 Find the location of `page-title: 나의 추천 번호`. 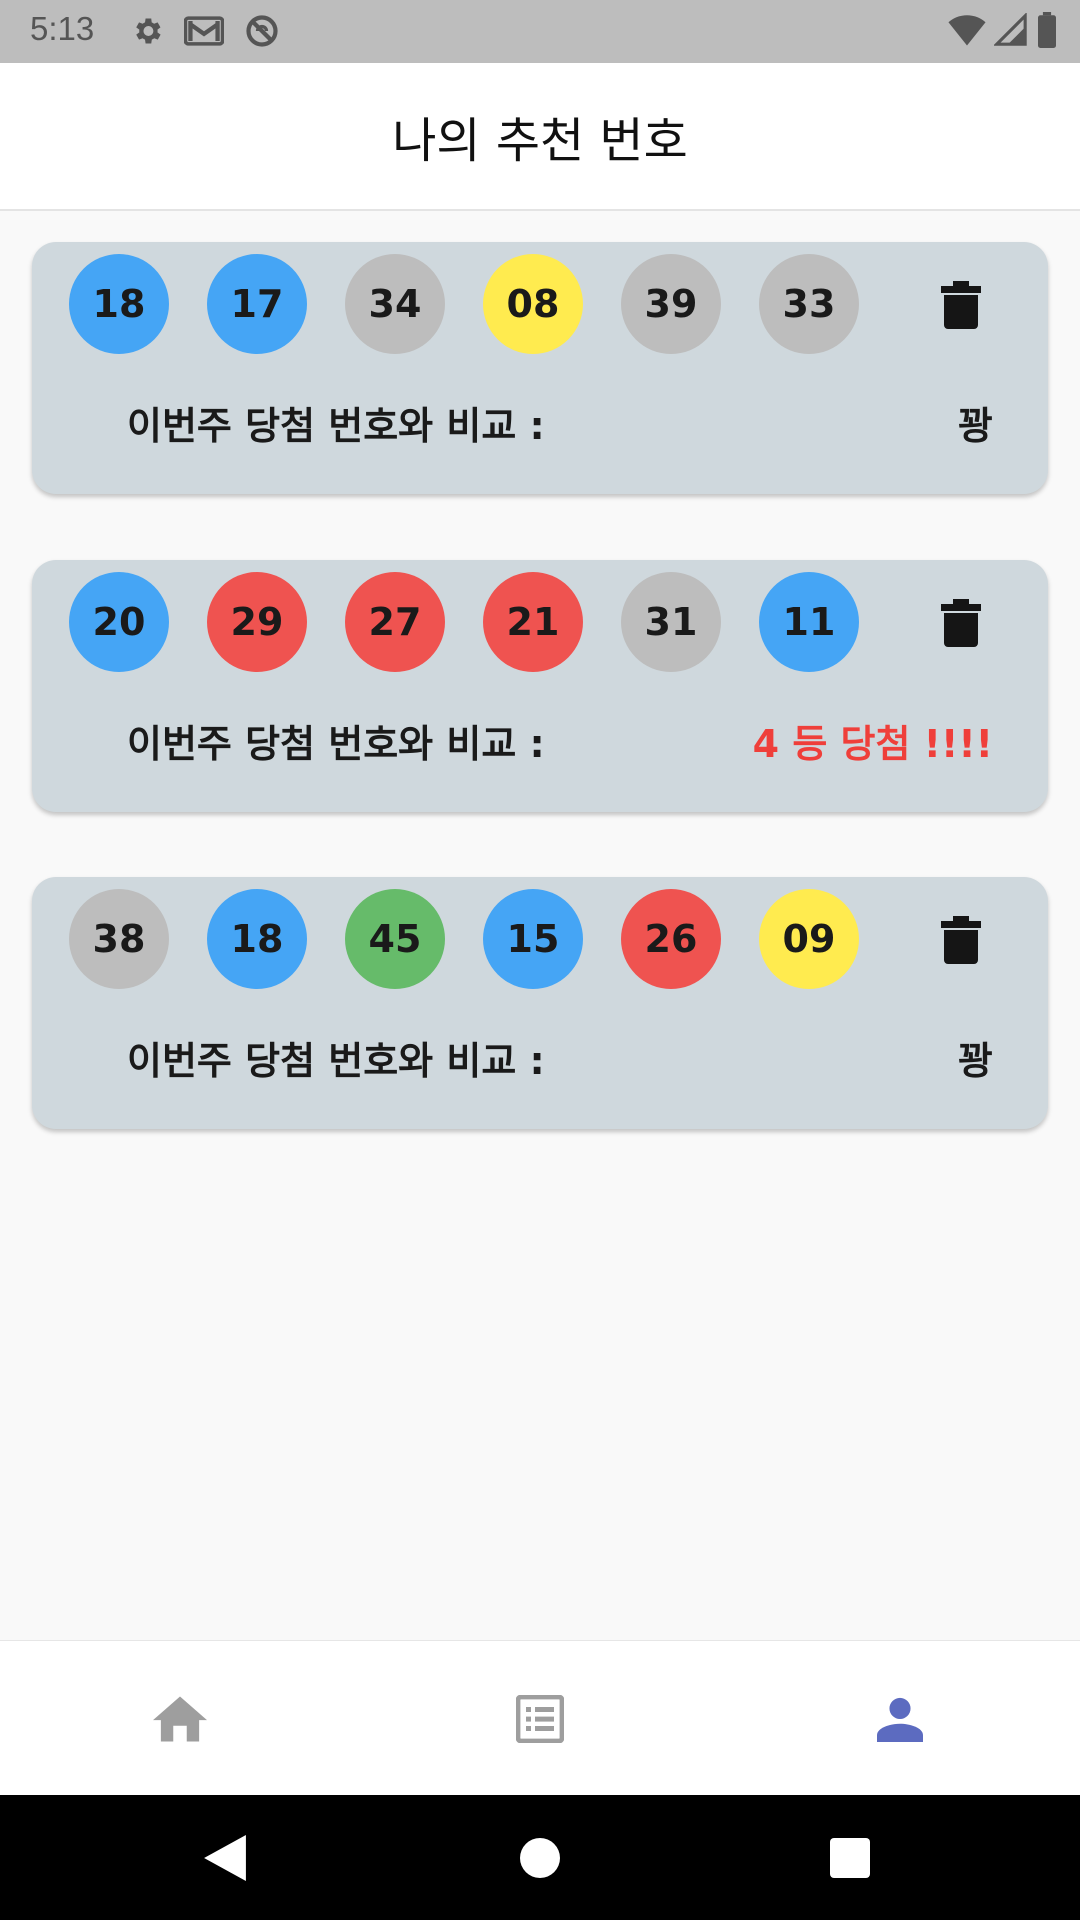

page-title: 나의 추천 번호 is located at coordinates (540, 141).